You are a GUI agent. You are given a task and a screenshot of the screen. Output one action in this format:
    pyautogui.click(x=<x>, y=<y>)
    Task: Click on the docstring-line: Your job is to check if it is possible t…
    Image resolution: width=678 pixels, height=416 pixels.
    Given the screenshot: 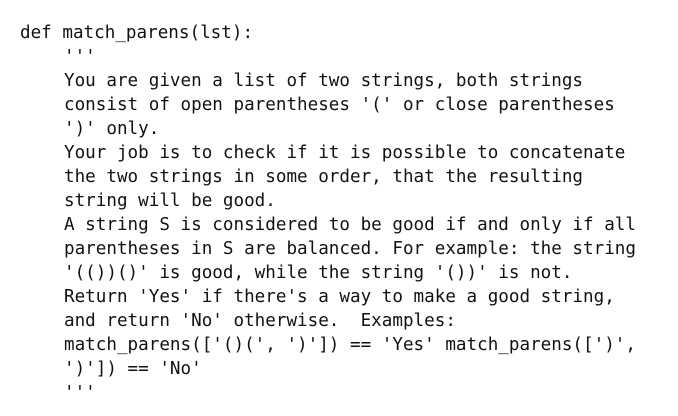 What is the action you would take?
    pyautogui.click(x=345, y=153)
    